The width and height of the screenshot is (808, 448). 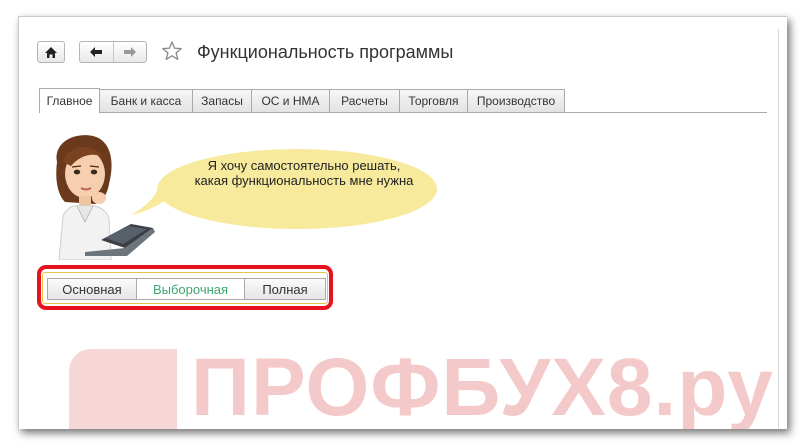 I want to click on watermark-logo, so click(x=123, y=389).